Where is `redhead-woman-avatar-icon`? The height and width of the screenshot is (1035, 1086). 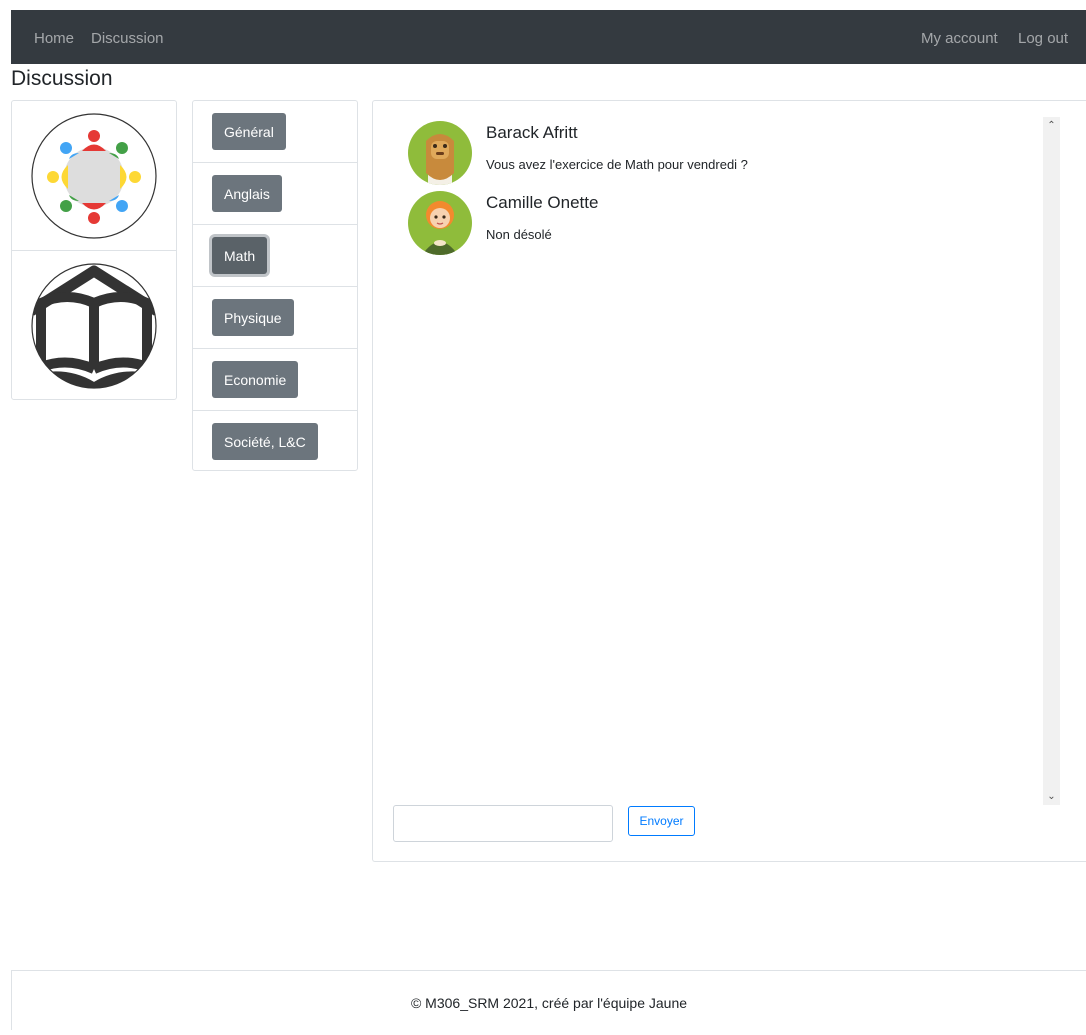 redhead-woman-avatar-icon is located at coordinates (440, 223).